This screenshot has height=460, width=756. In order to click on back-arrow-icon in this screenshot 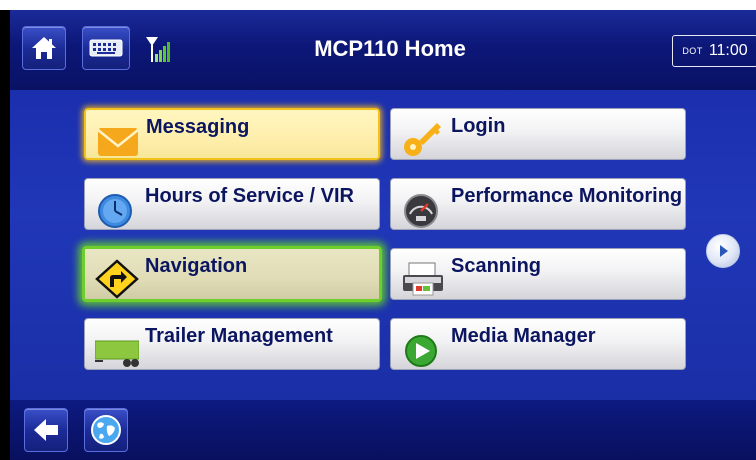, I will do `click(46, 430)`.